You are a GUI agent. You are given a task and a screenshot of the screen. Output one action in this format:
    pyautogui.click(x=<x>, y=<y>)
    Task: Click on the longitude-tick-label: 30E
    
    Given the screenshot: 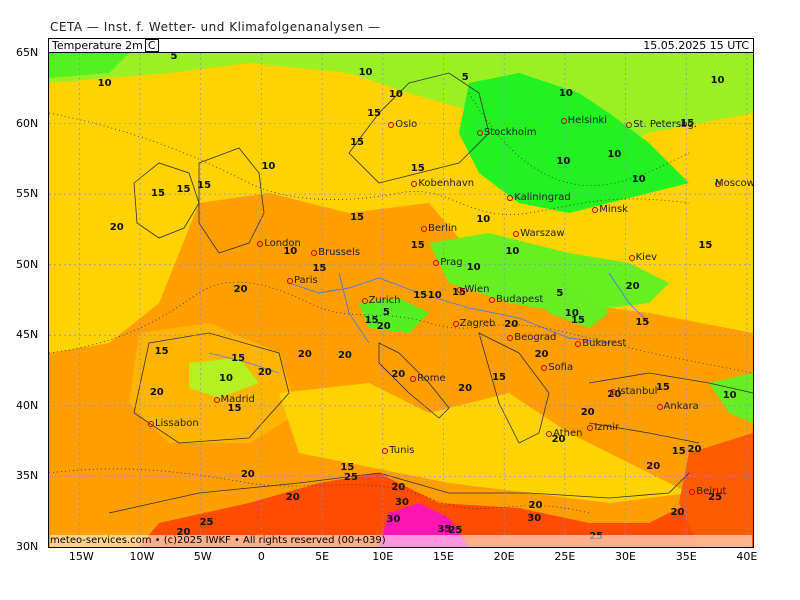 What is the action you would take?
    pyautogui.click(x=625, y=556)
    